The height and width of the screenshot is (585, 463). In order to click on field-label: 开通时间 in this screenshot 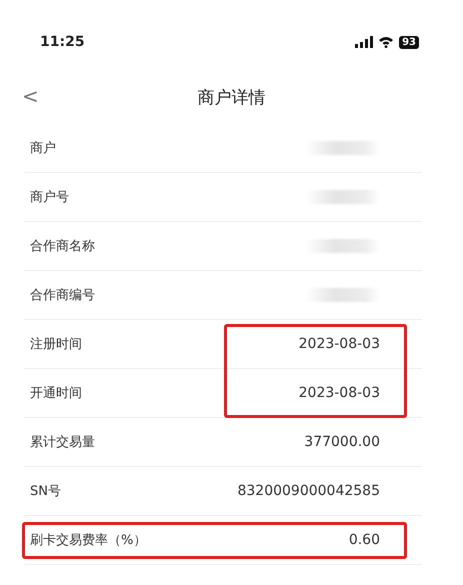, I will do `click(56, 393)`.